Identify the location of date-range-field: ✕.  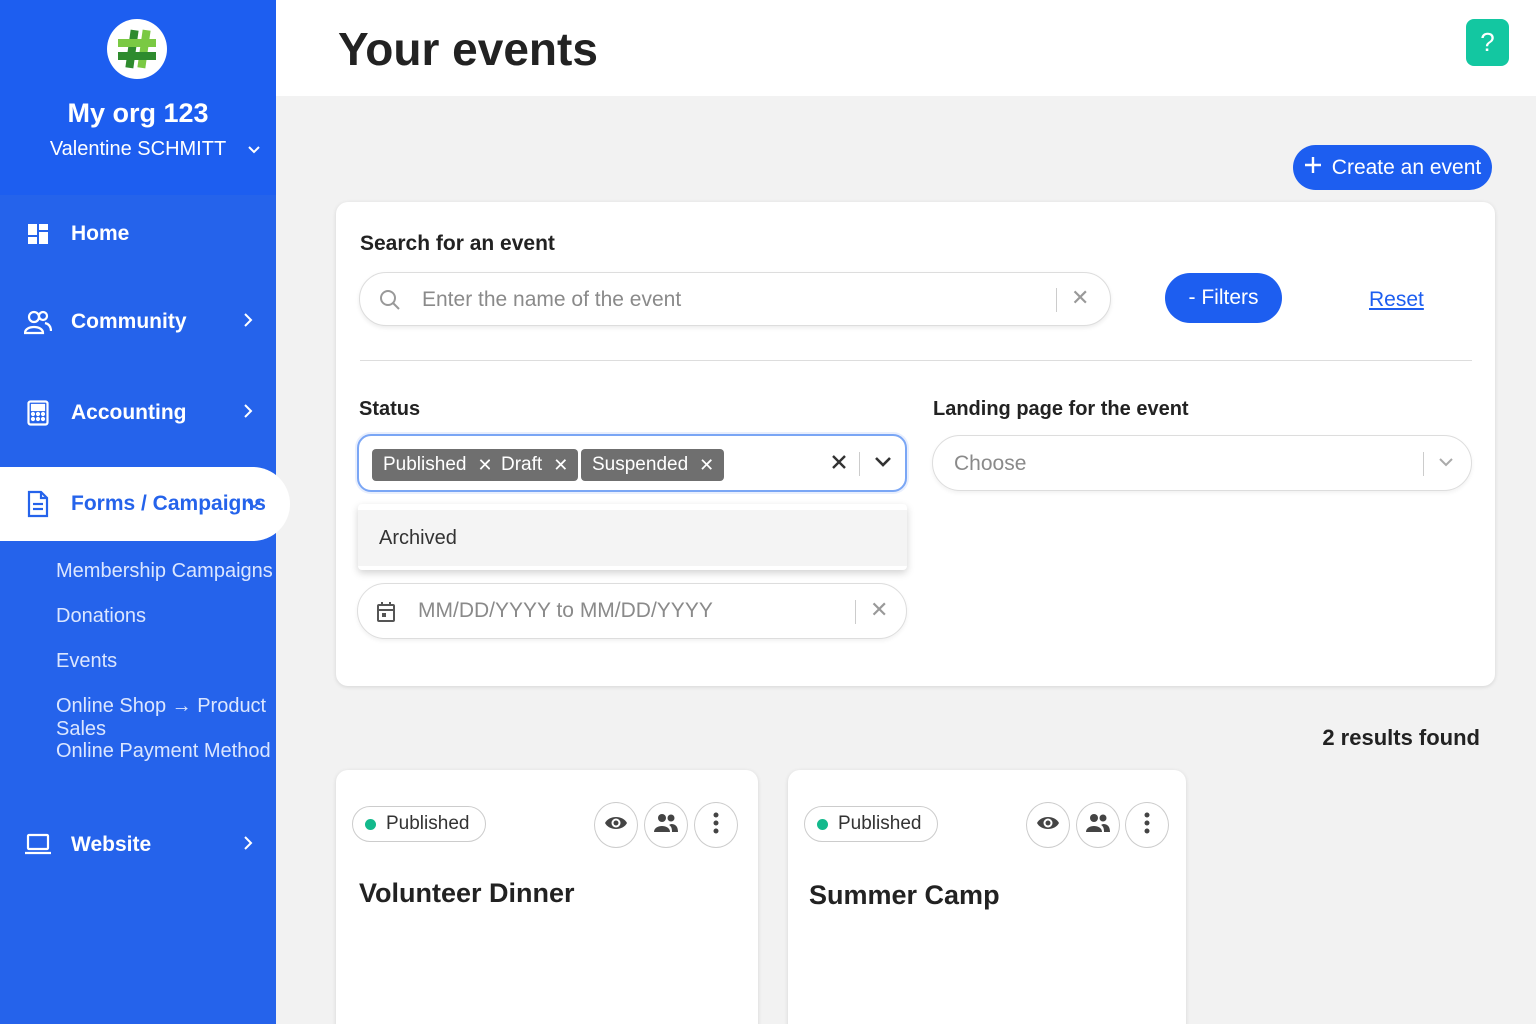
(632, 611).